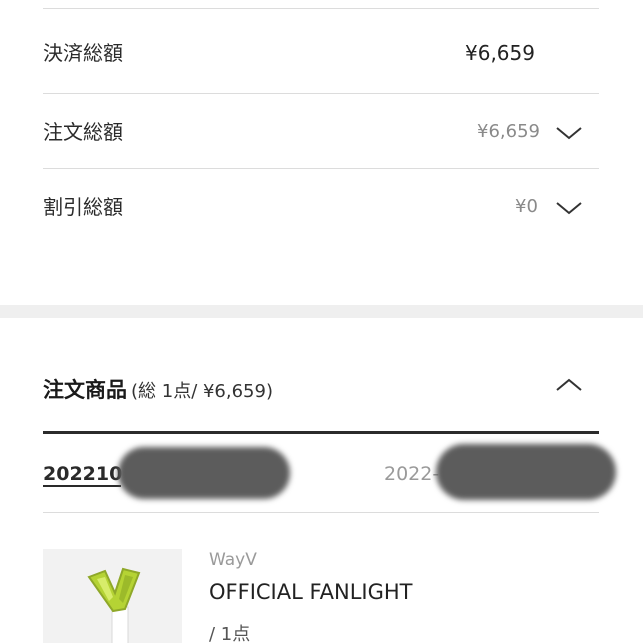 This screenshot has width=643, height=643. Describe the element at coordinates (233, 560) in the screenshot. I see `product-brand: WayV` at that location.